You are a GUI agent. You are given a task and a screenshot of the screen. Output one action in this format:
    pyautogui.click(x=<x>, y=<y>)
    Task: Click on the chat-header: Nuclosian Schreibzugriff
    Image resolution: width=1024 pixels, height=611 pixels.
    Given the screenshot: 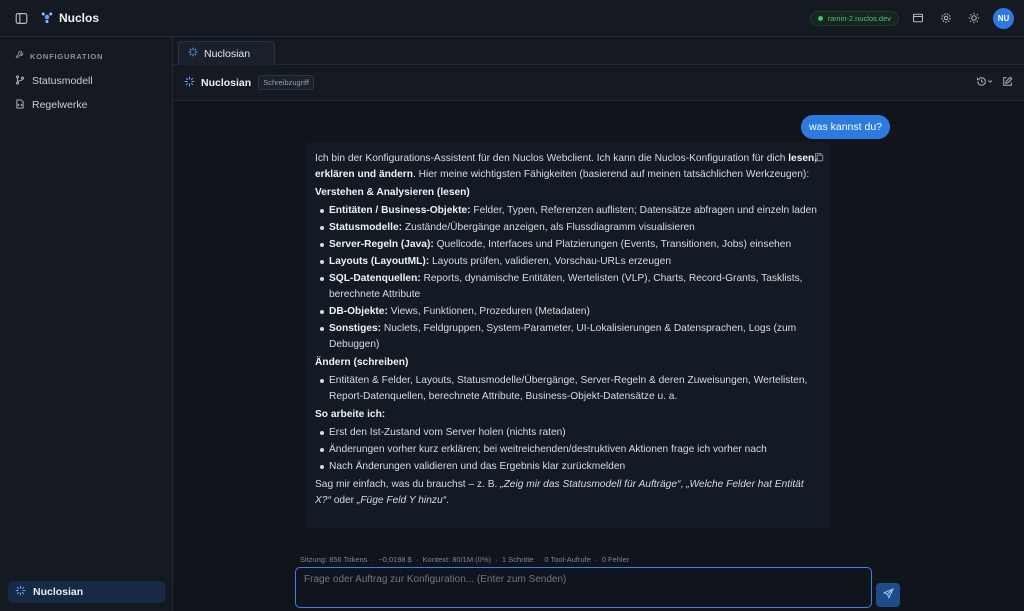 What is the action you would take?
    pyautogui.click(x=598, y=83)
    